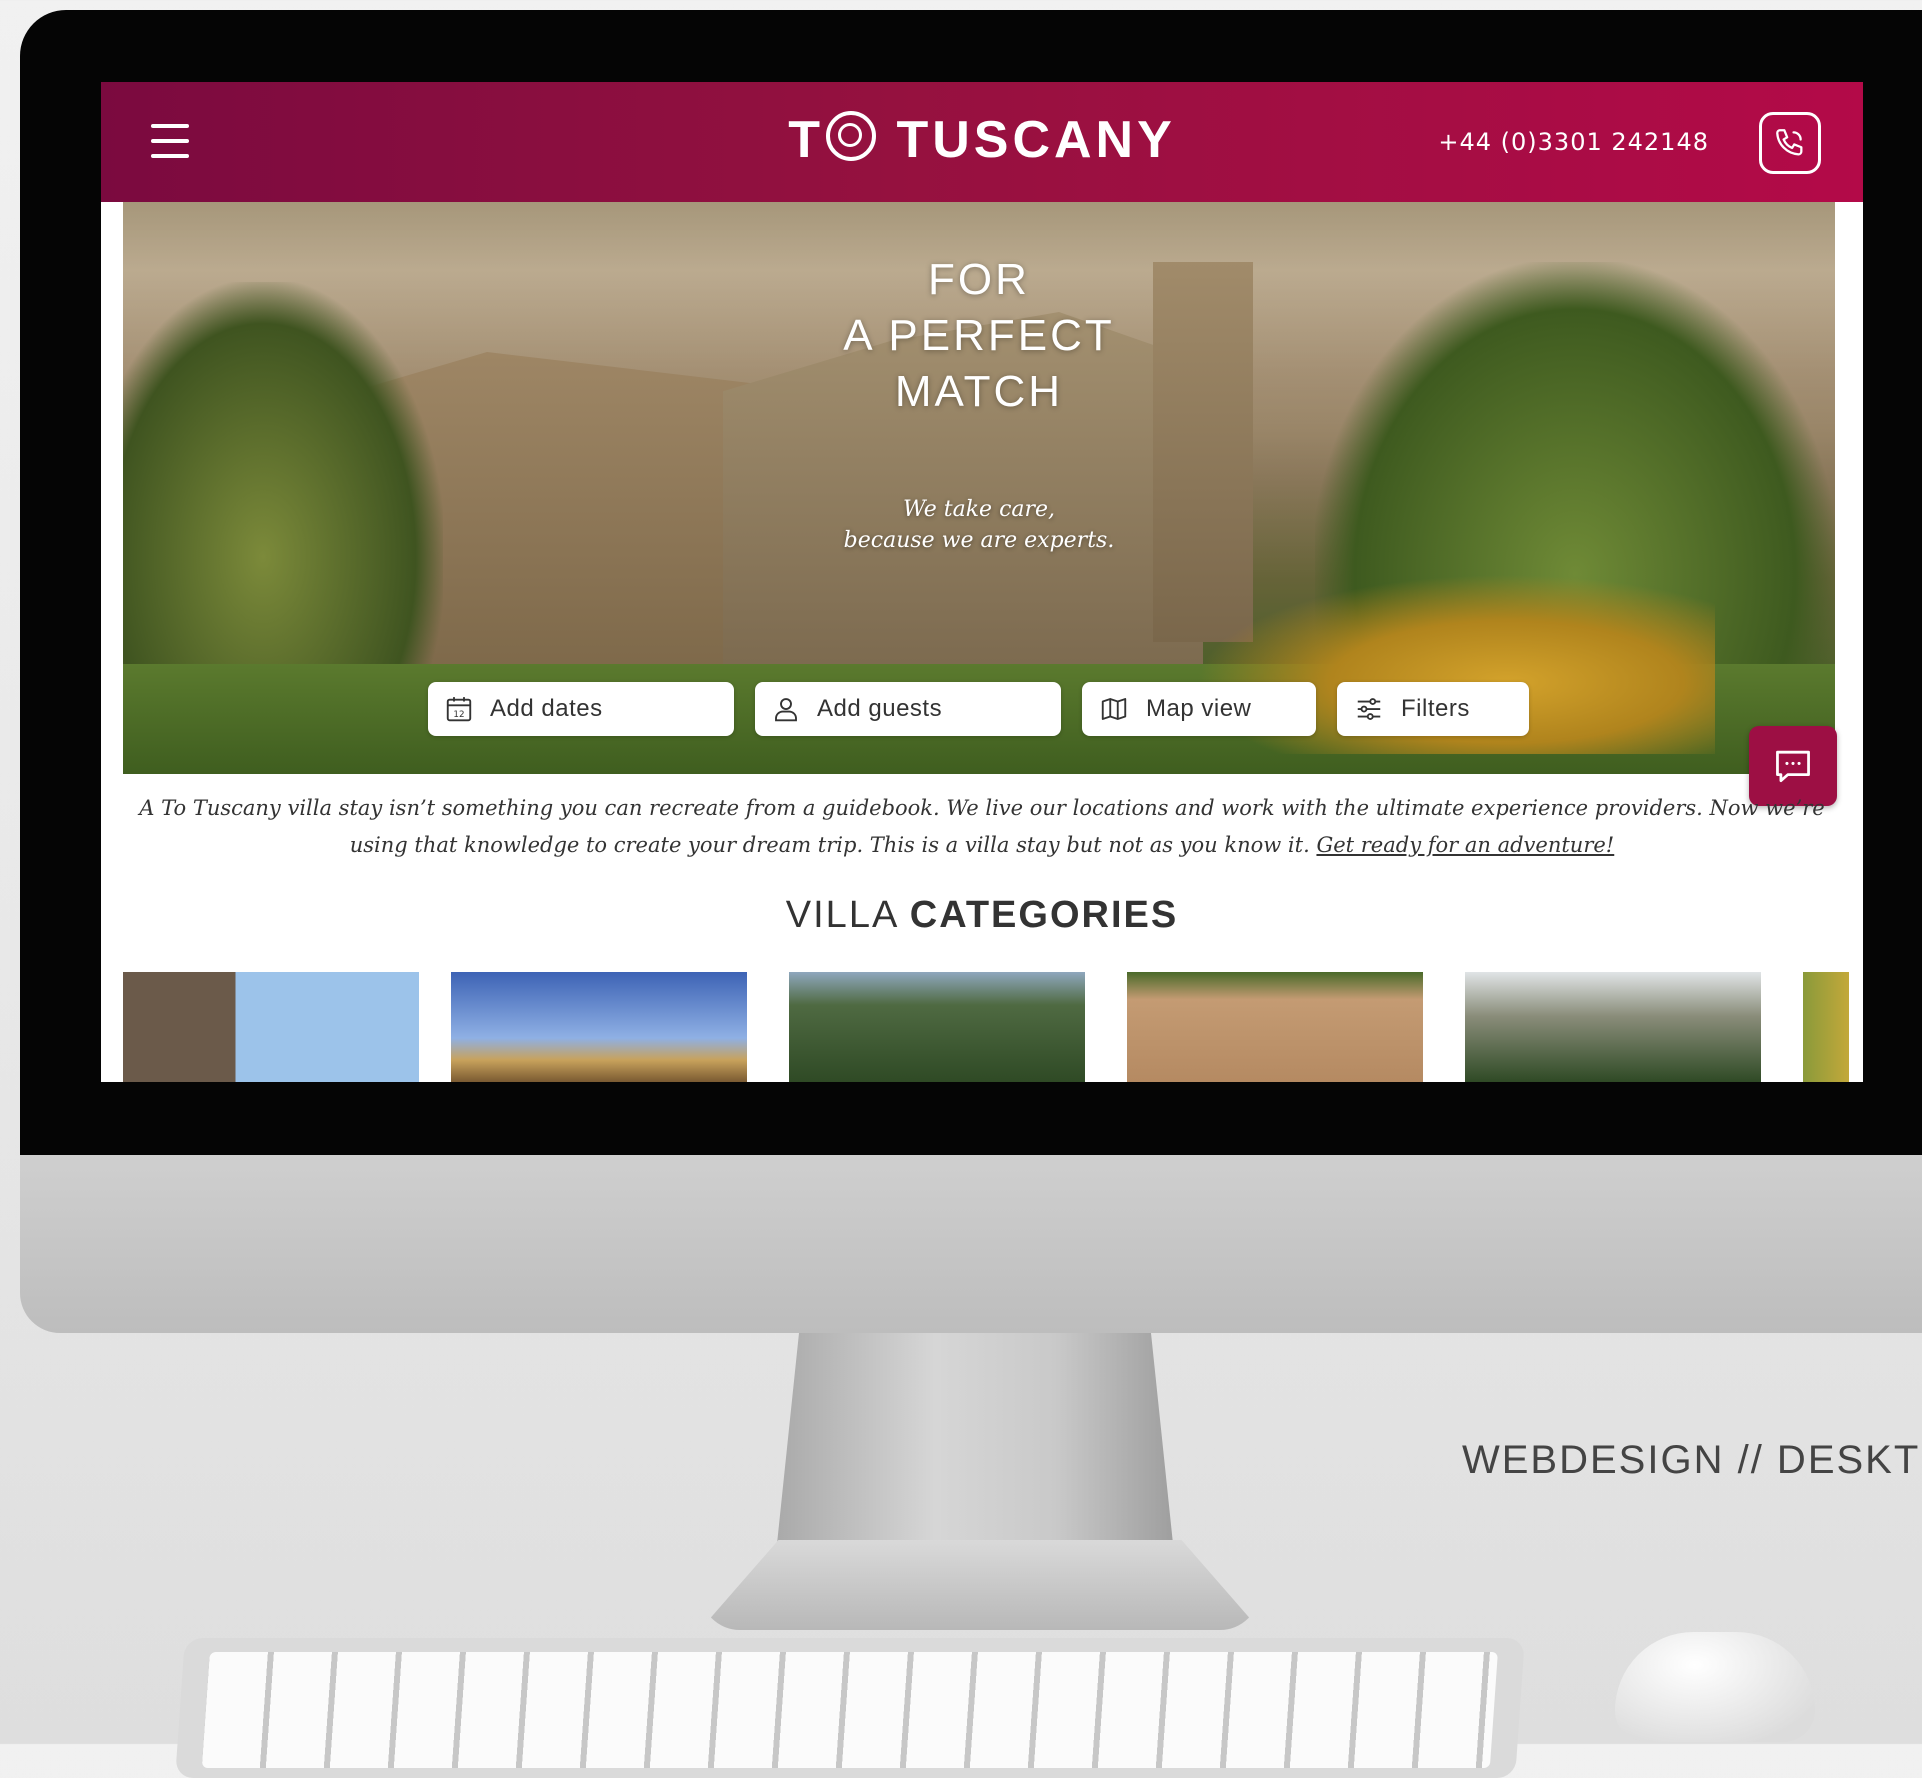 The height and width of the screenshot is (1778, 1922). I want to click on logo-suffix: TUSCANY, so click(1036, 140).